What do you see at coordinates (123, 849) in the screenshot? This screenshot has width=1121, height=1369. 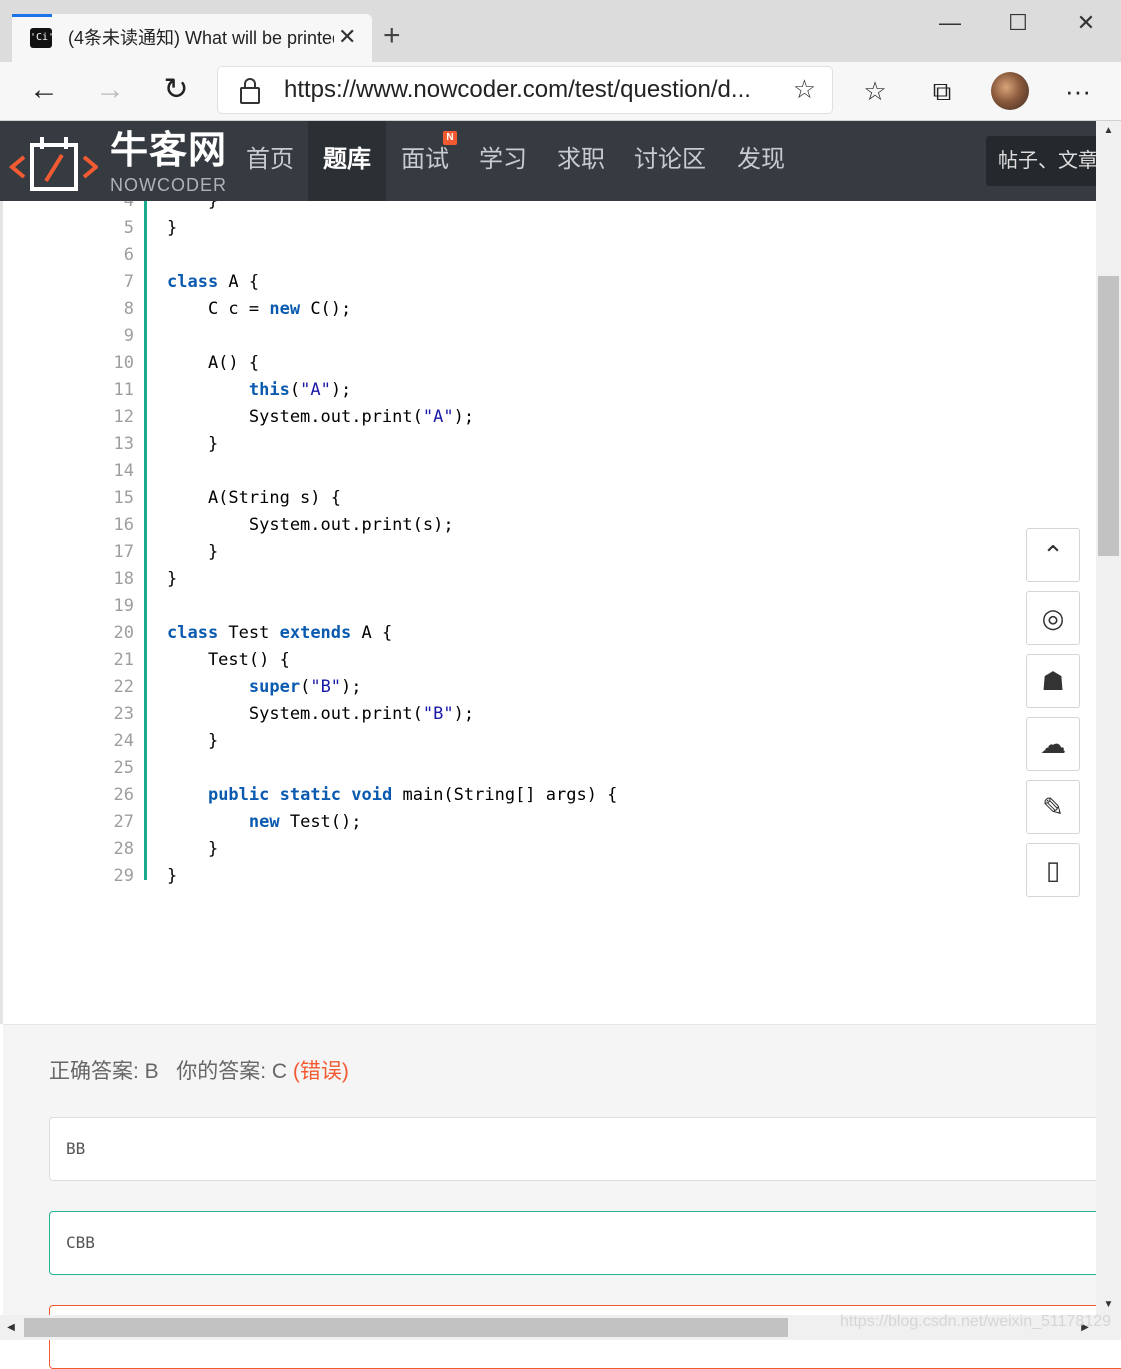 I see `line-number: 28` at bounding box center [123, 849].